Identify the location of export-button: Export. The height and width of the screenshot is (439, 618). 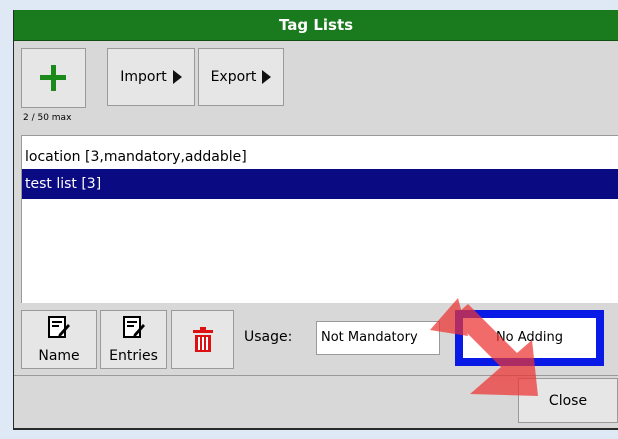
(241, 77).